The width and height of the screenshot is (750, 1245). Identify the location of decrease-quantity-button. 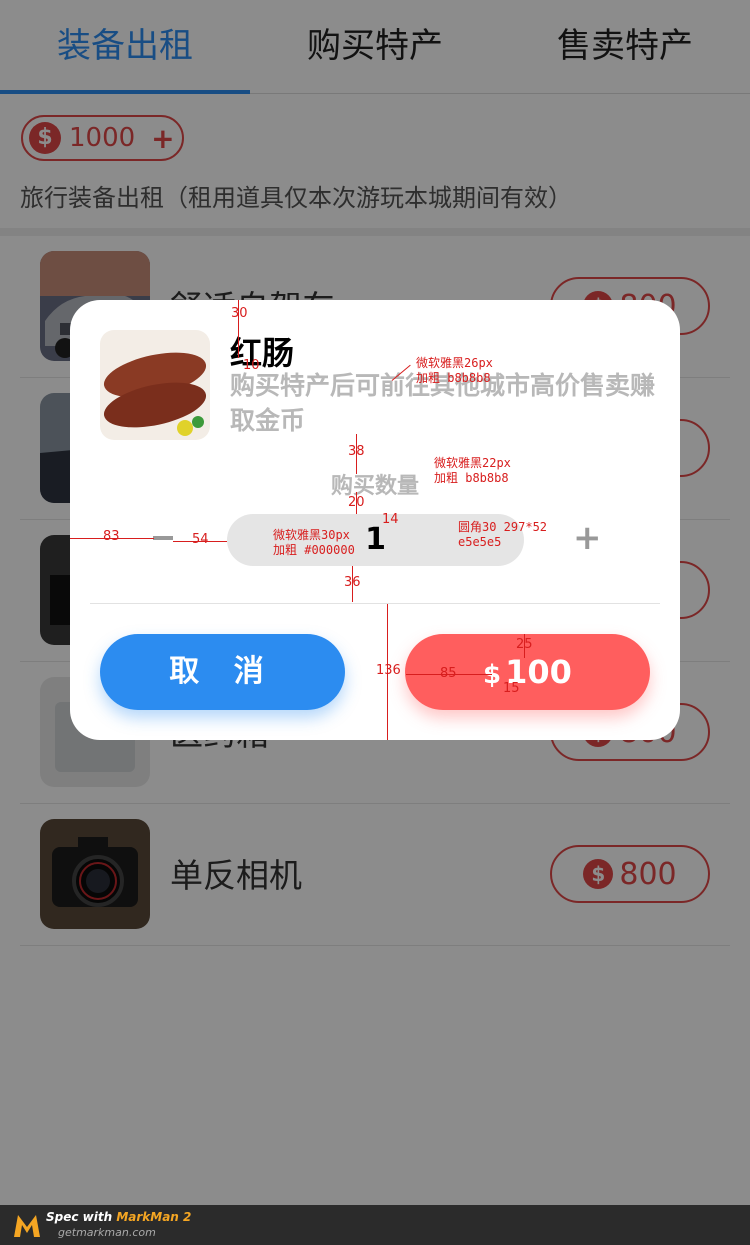
(163, 538).